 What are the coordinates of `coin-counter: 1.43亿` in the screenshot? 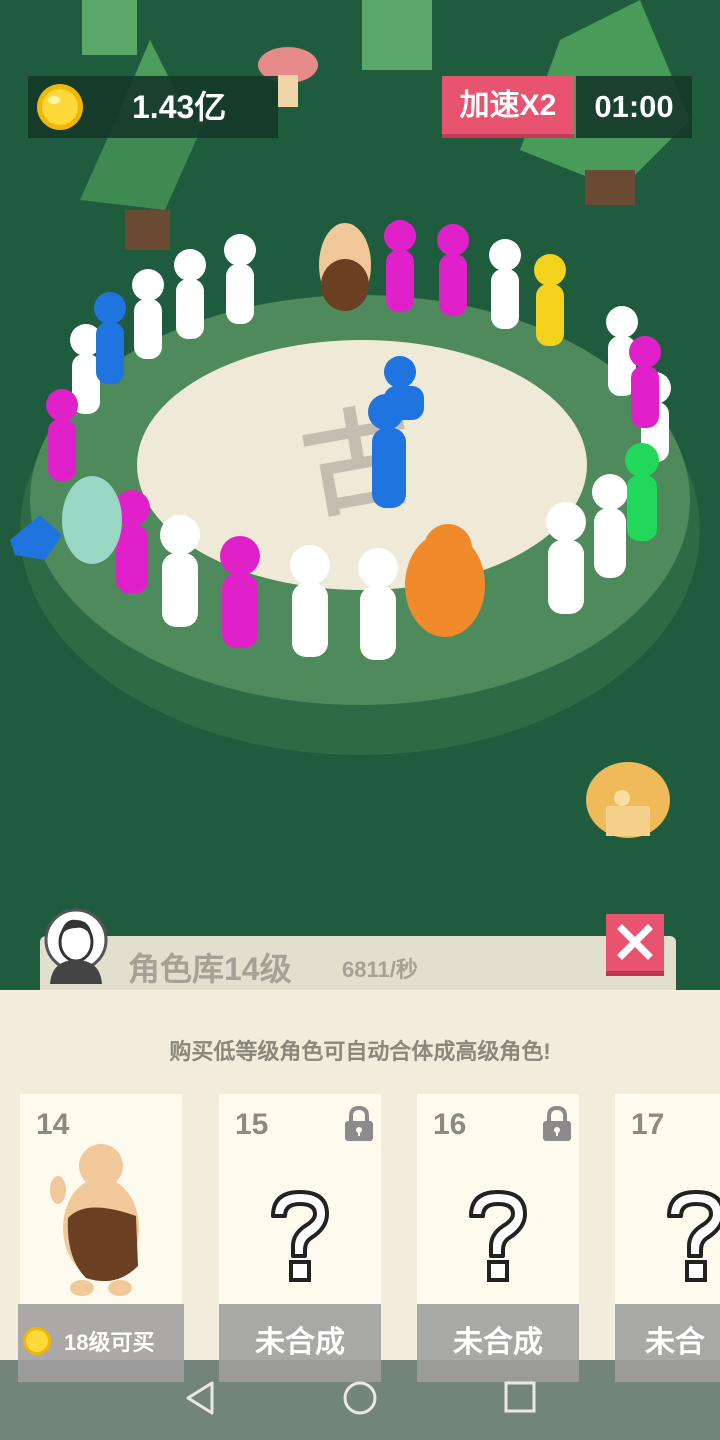 It's located at (153, 107).